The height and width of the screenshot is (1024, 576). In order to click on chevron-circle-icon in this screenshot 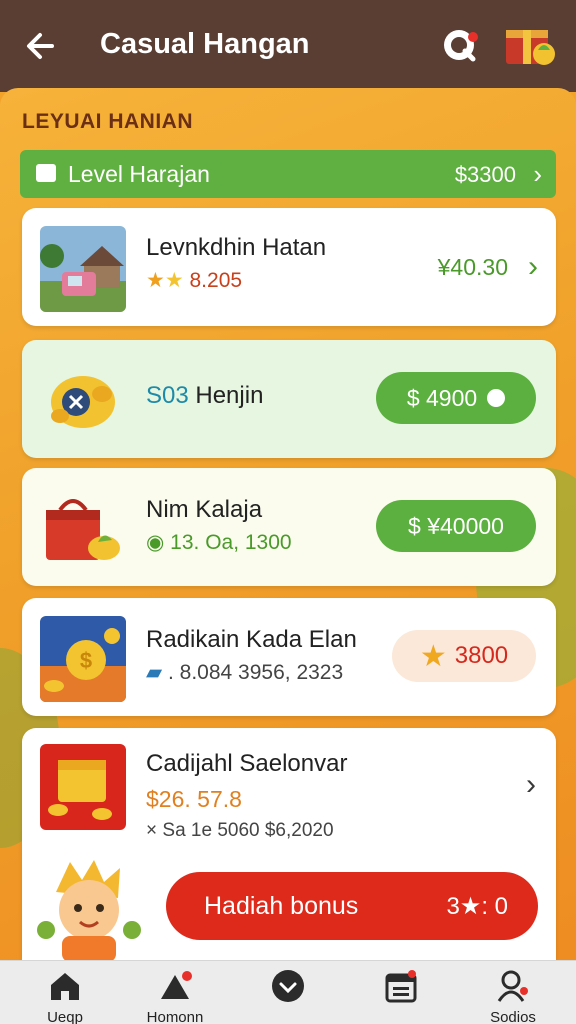, I will do `click(288, 986)`.